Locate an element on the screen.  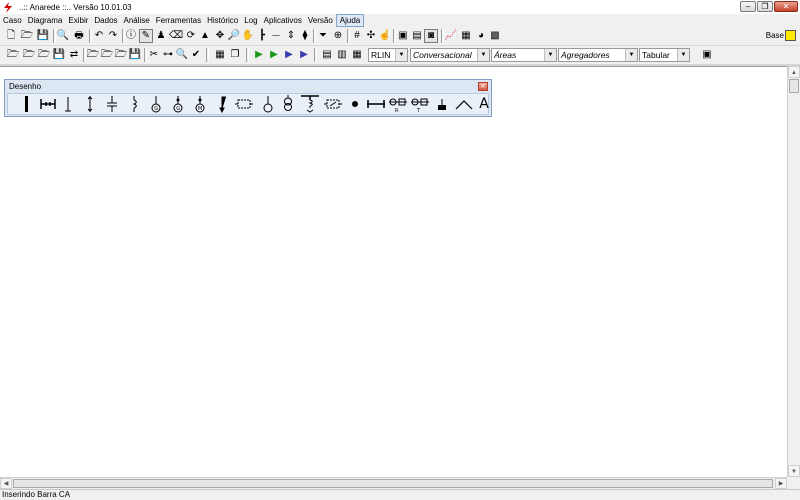
load-icon is located at coordinates (222, 104).